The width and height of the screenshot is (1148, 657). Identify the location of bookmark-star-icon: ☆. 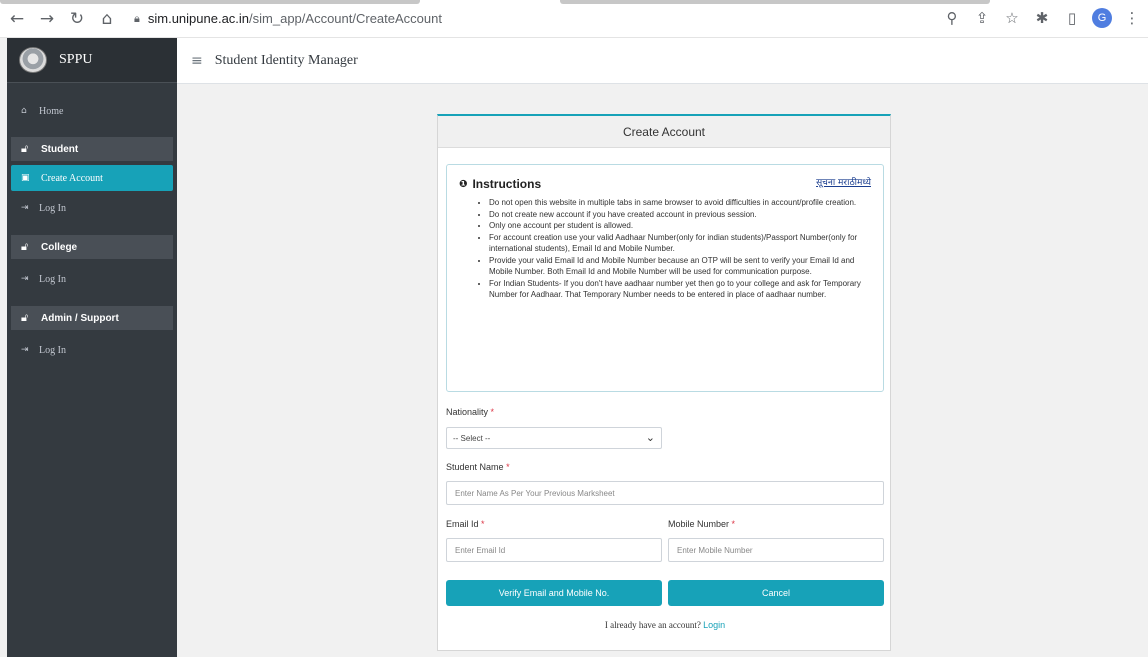
(1012, 18).